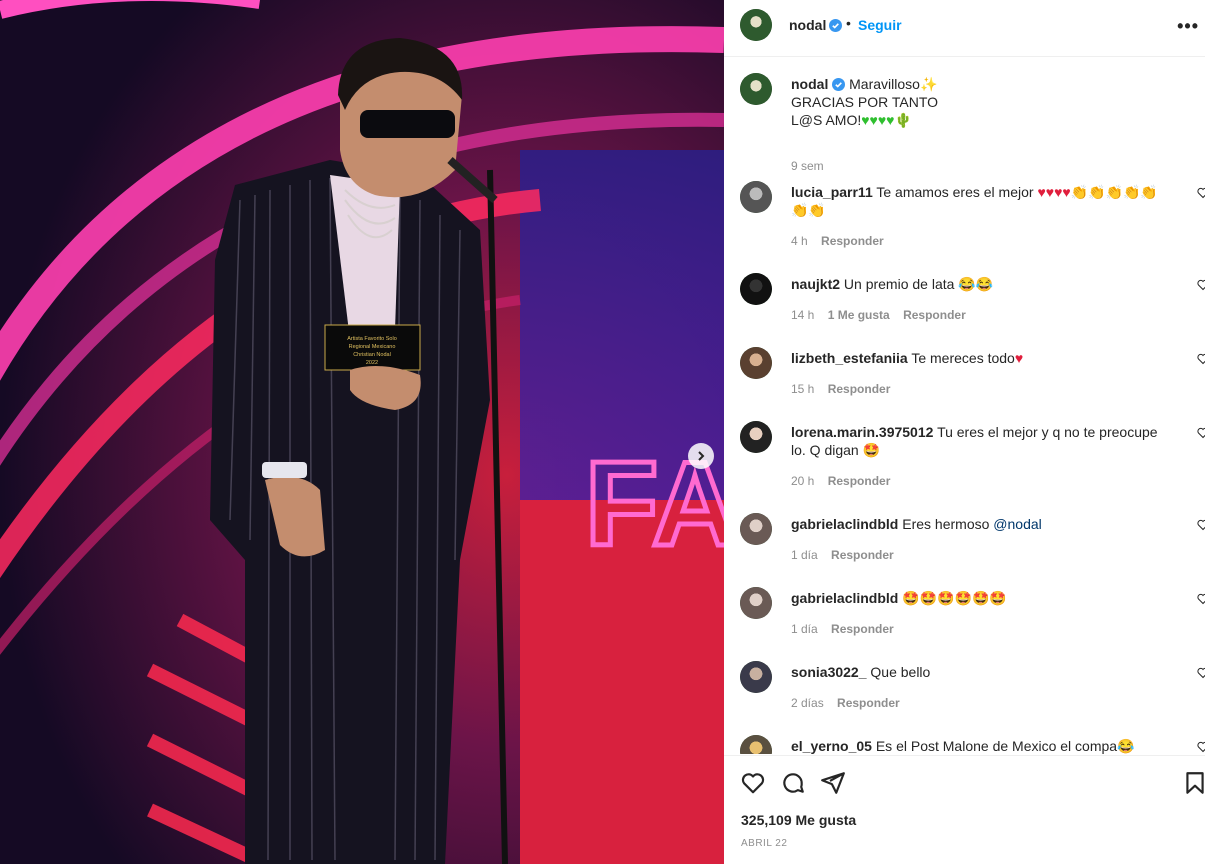 This screenshot has width=1205, height=865. What do you see at coordinates (809, 84) in the screenshot?
I see `caption-username: nodal` at bounding box center [809, 84].